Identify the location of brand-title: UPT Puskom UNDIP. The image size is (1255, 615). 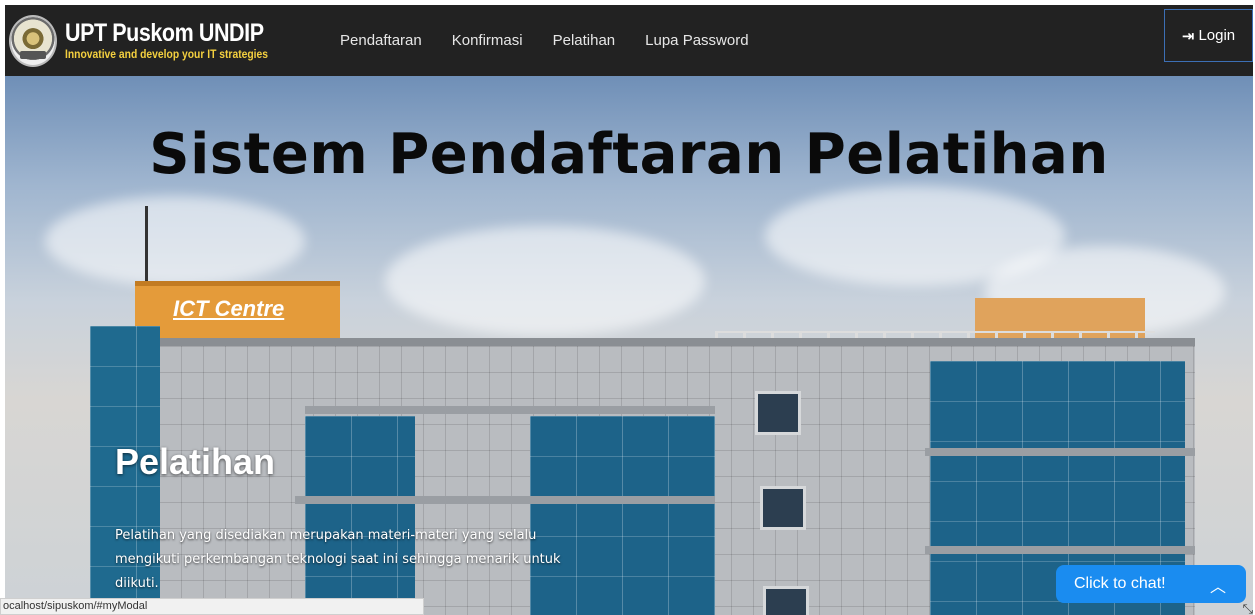
(164, 33).